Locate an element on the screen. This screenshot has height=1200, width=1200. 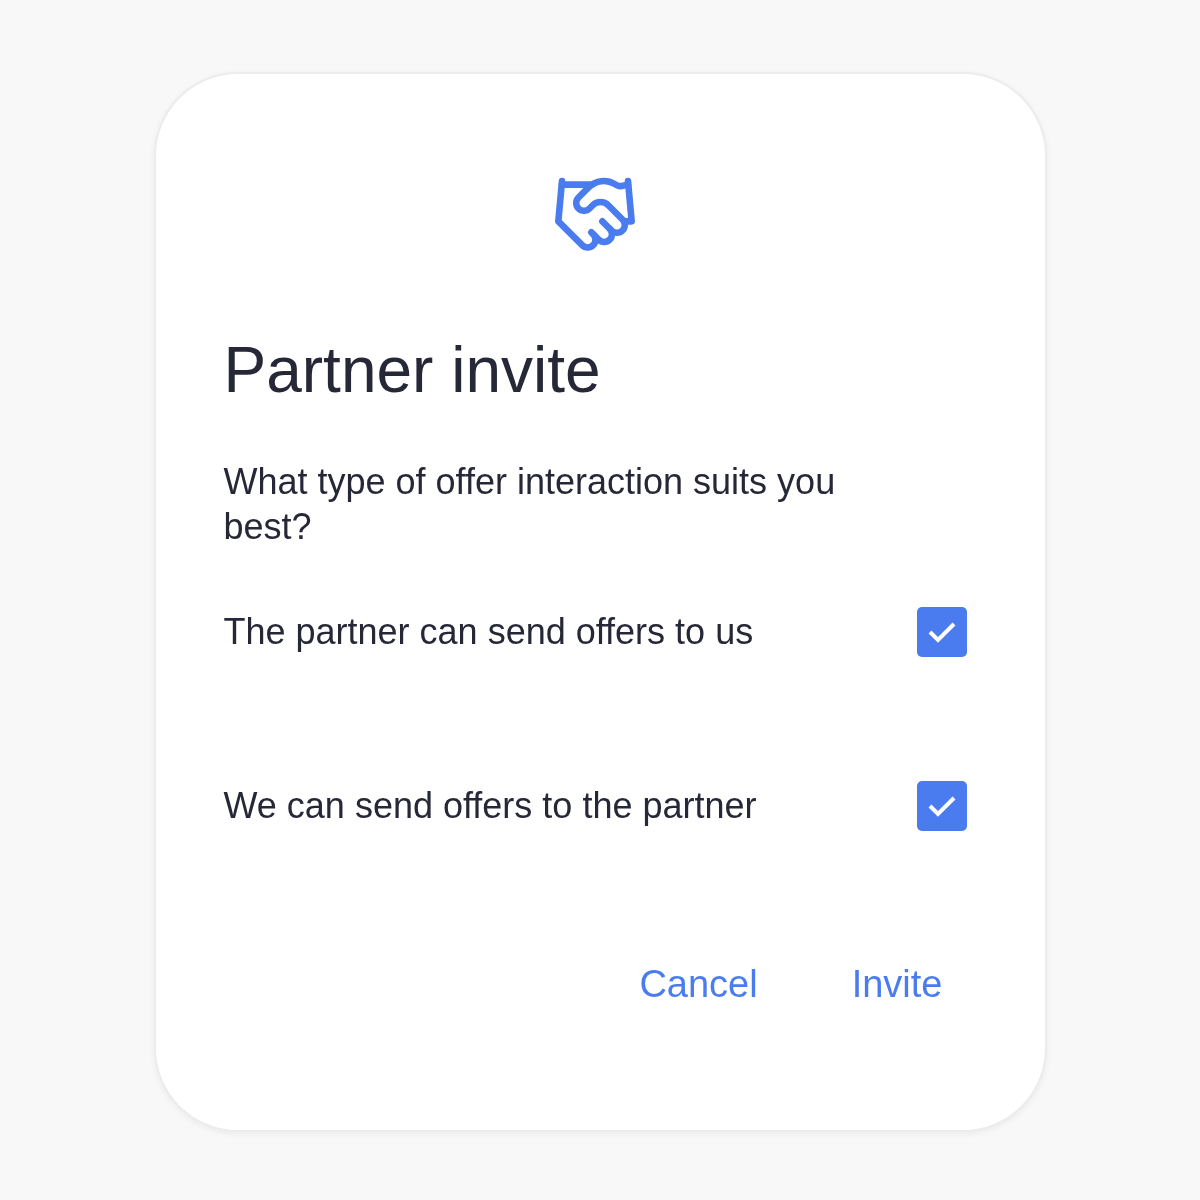
invite-button: Invite is located at coordinates (897, 984).